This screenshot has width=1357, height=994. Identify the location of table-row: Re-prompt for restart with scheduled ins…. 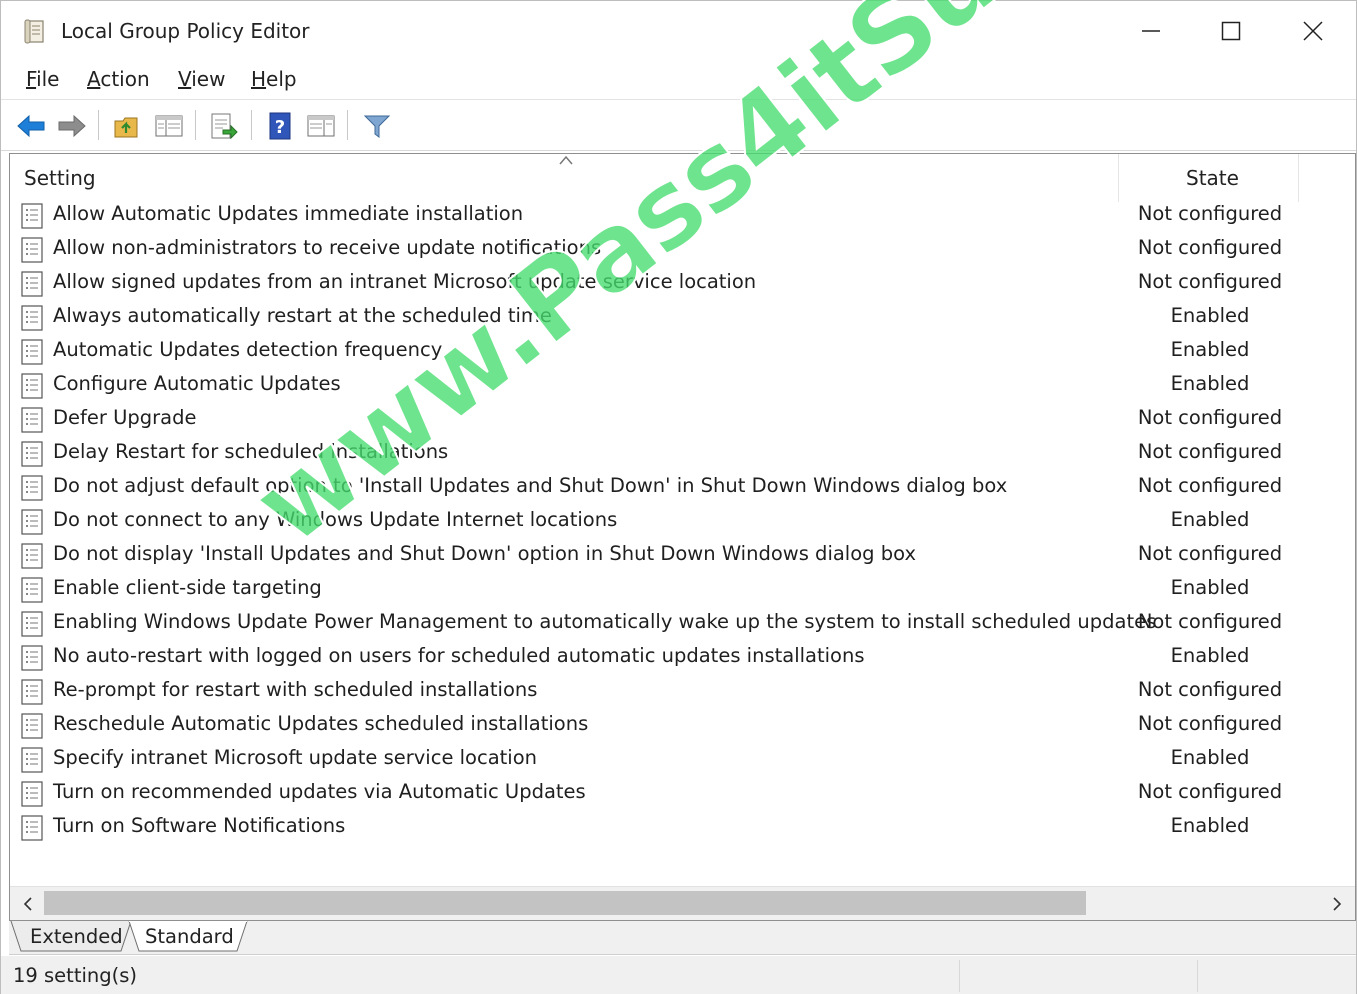
(682, 692).